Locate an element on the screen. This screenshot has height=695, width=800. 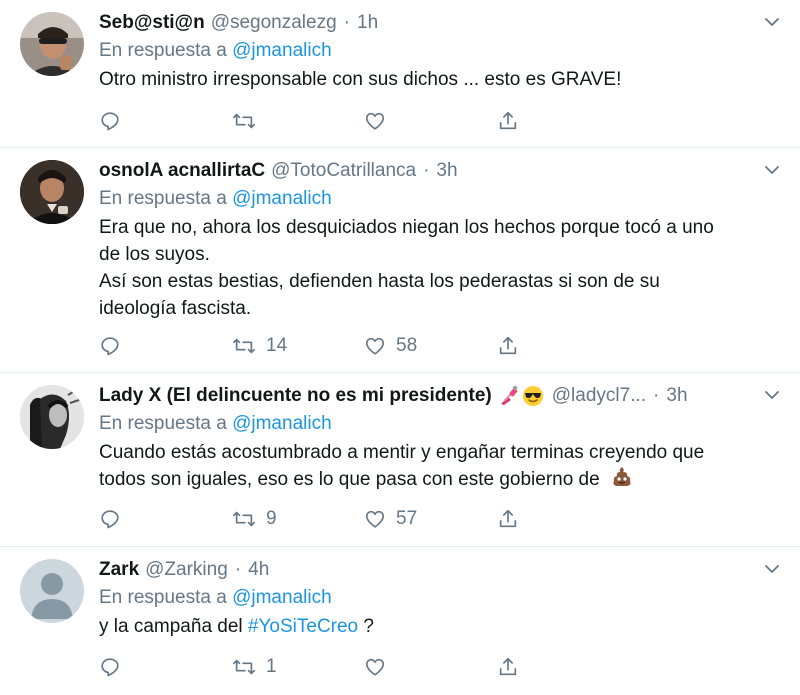
tweet-text-line: de los suyos. is located at coordinates (154, 254).